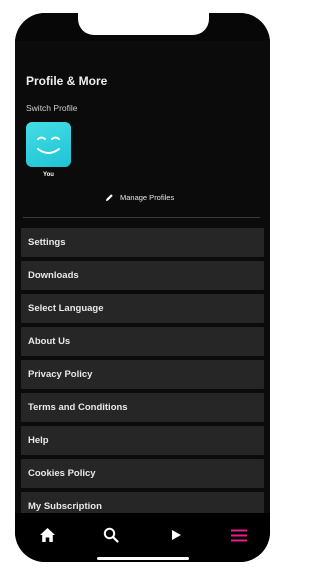 This screenshot has height=575, width=320. Describe the element at coordinates (65, 506) in the screenshot. I see `menu-item-label: My Subscription` at that location.